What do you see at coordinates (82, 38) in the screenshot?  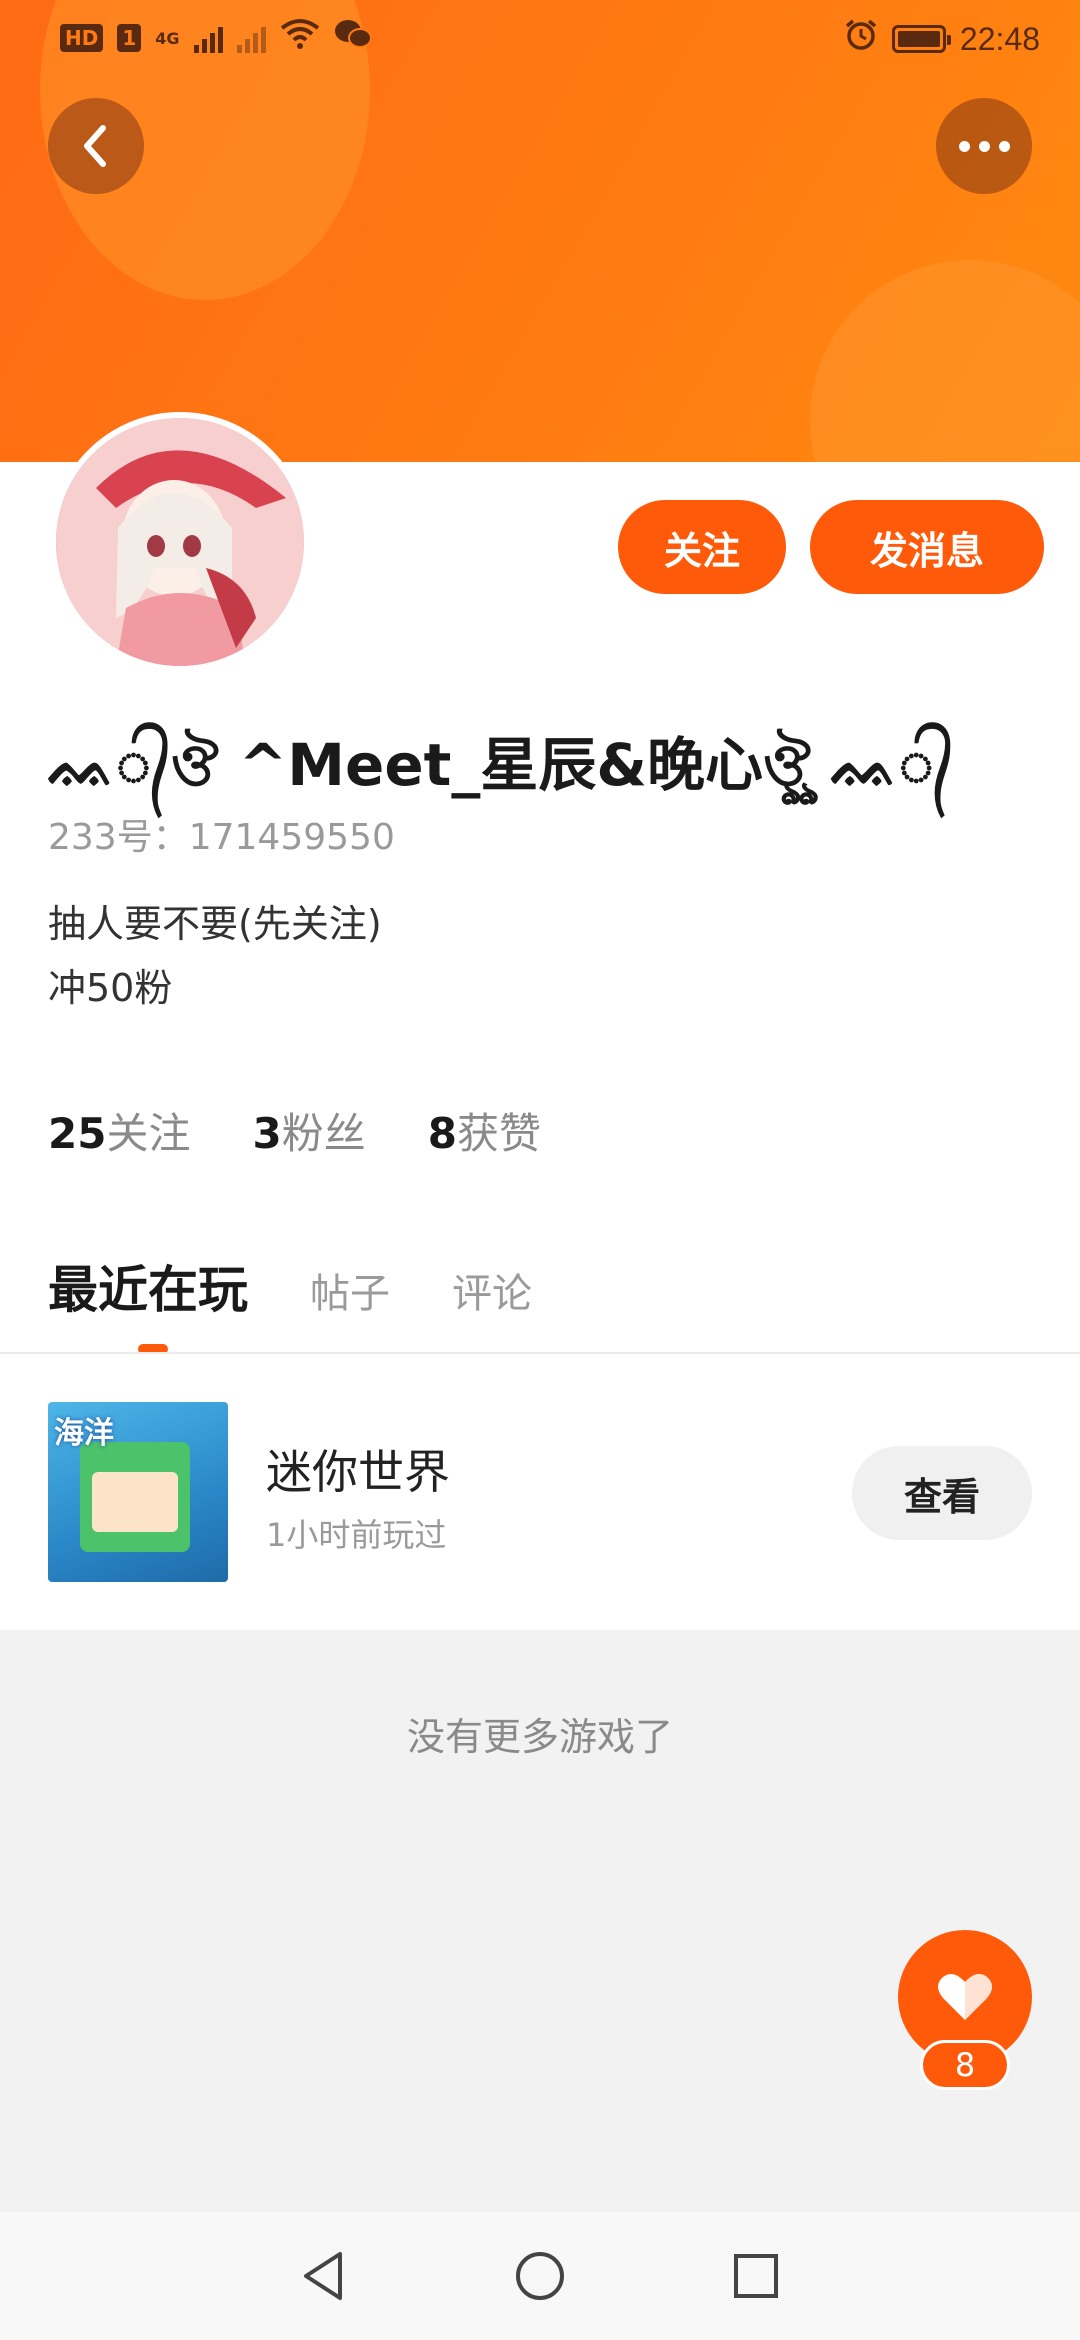 I see `hd-indicator: HD` at bounding box center [82, 38].